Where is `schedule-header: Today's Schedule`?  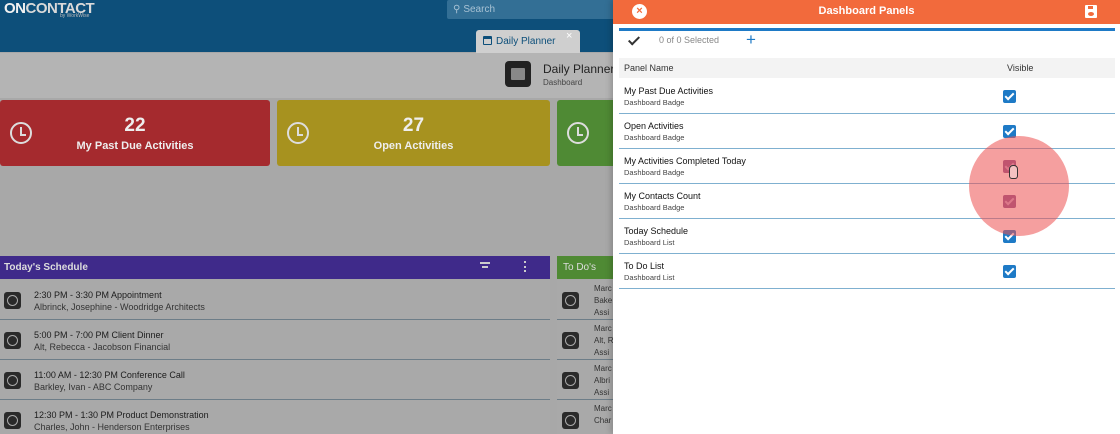
schedule-header: Today's Schedule is located at coordinates (275, 267).